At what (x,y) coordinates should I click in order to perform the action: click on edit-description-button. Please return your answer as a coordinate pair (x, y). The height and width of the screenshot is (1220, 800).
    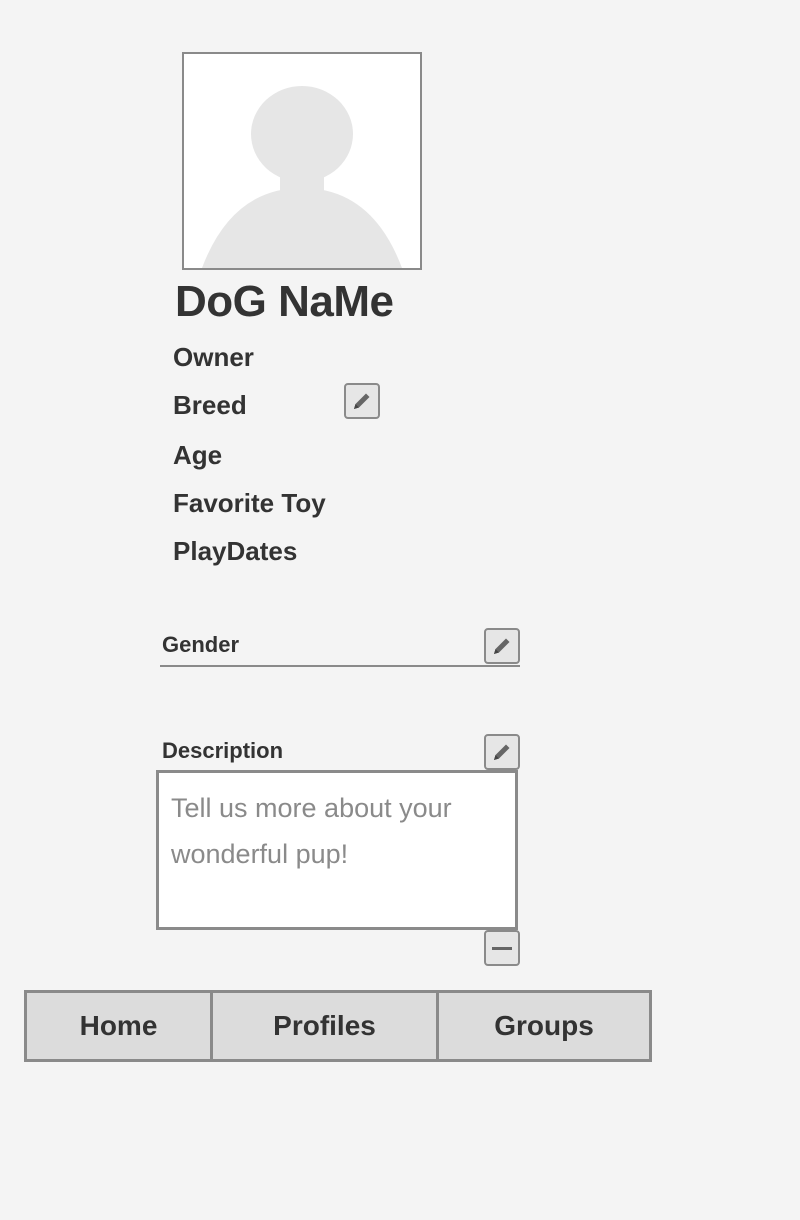
    Looking at the image, I should click on (502, 752).